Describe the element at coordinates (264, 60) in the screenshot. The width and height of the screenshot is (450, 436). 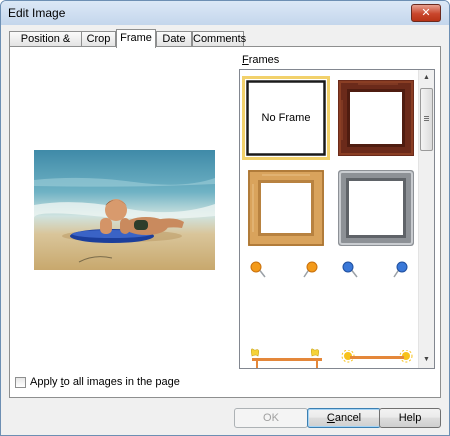
I see `frames-label-rest: rames` at that location.